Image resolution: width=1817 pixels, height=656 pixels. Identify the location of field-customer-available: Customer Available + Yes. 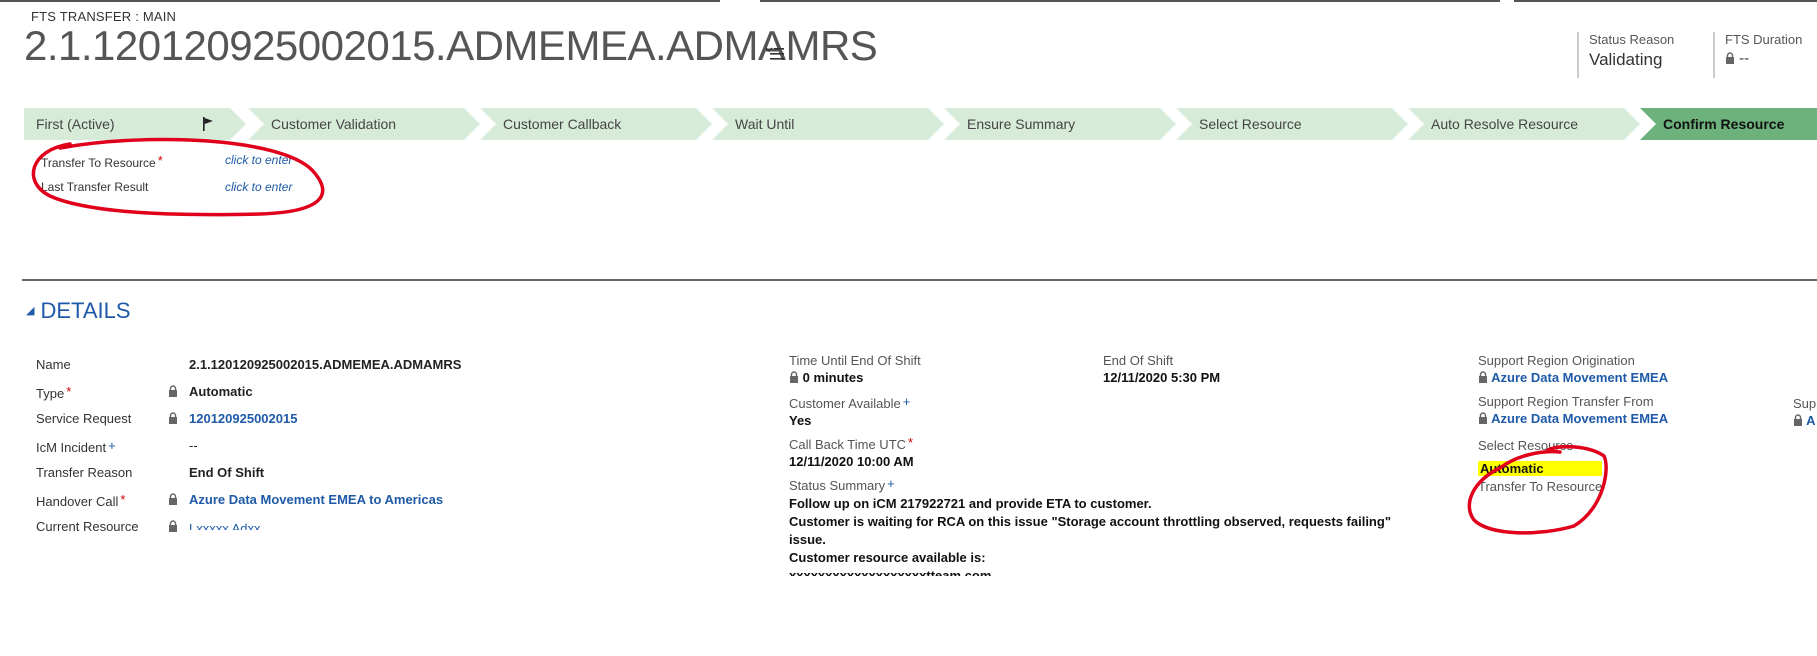
(1099, 414).